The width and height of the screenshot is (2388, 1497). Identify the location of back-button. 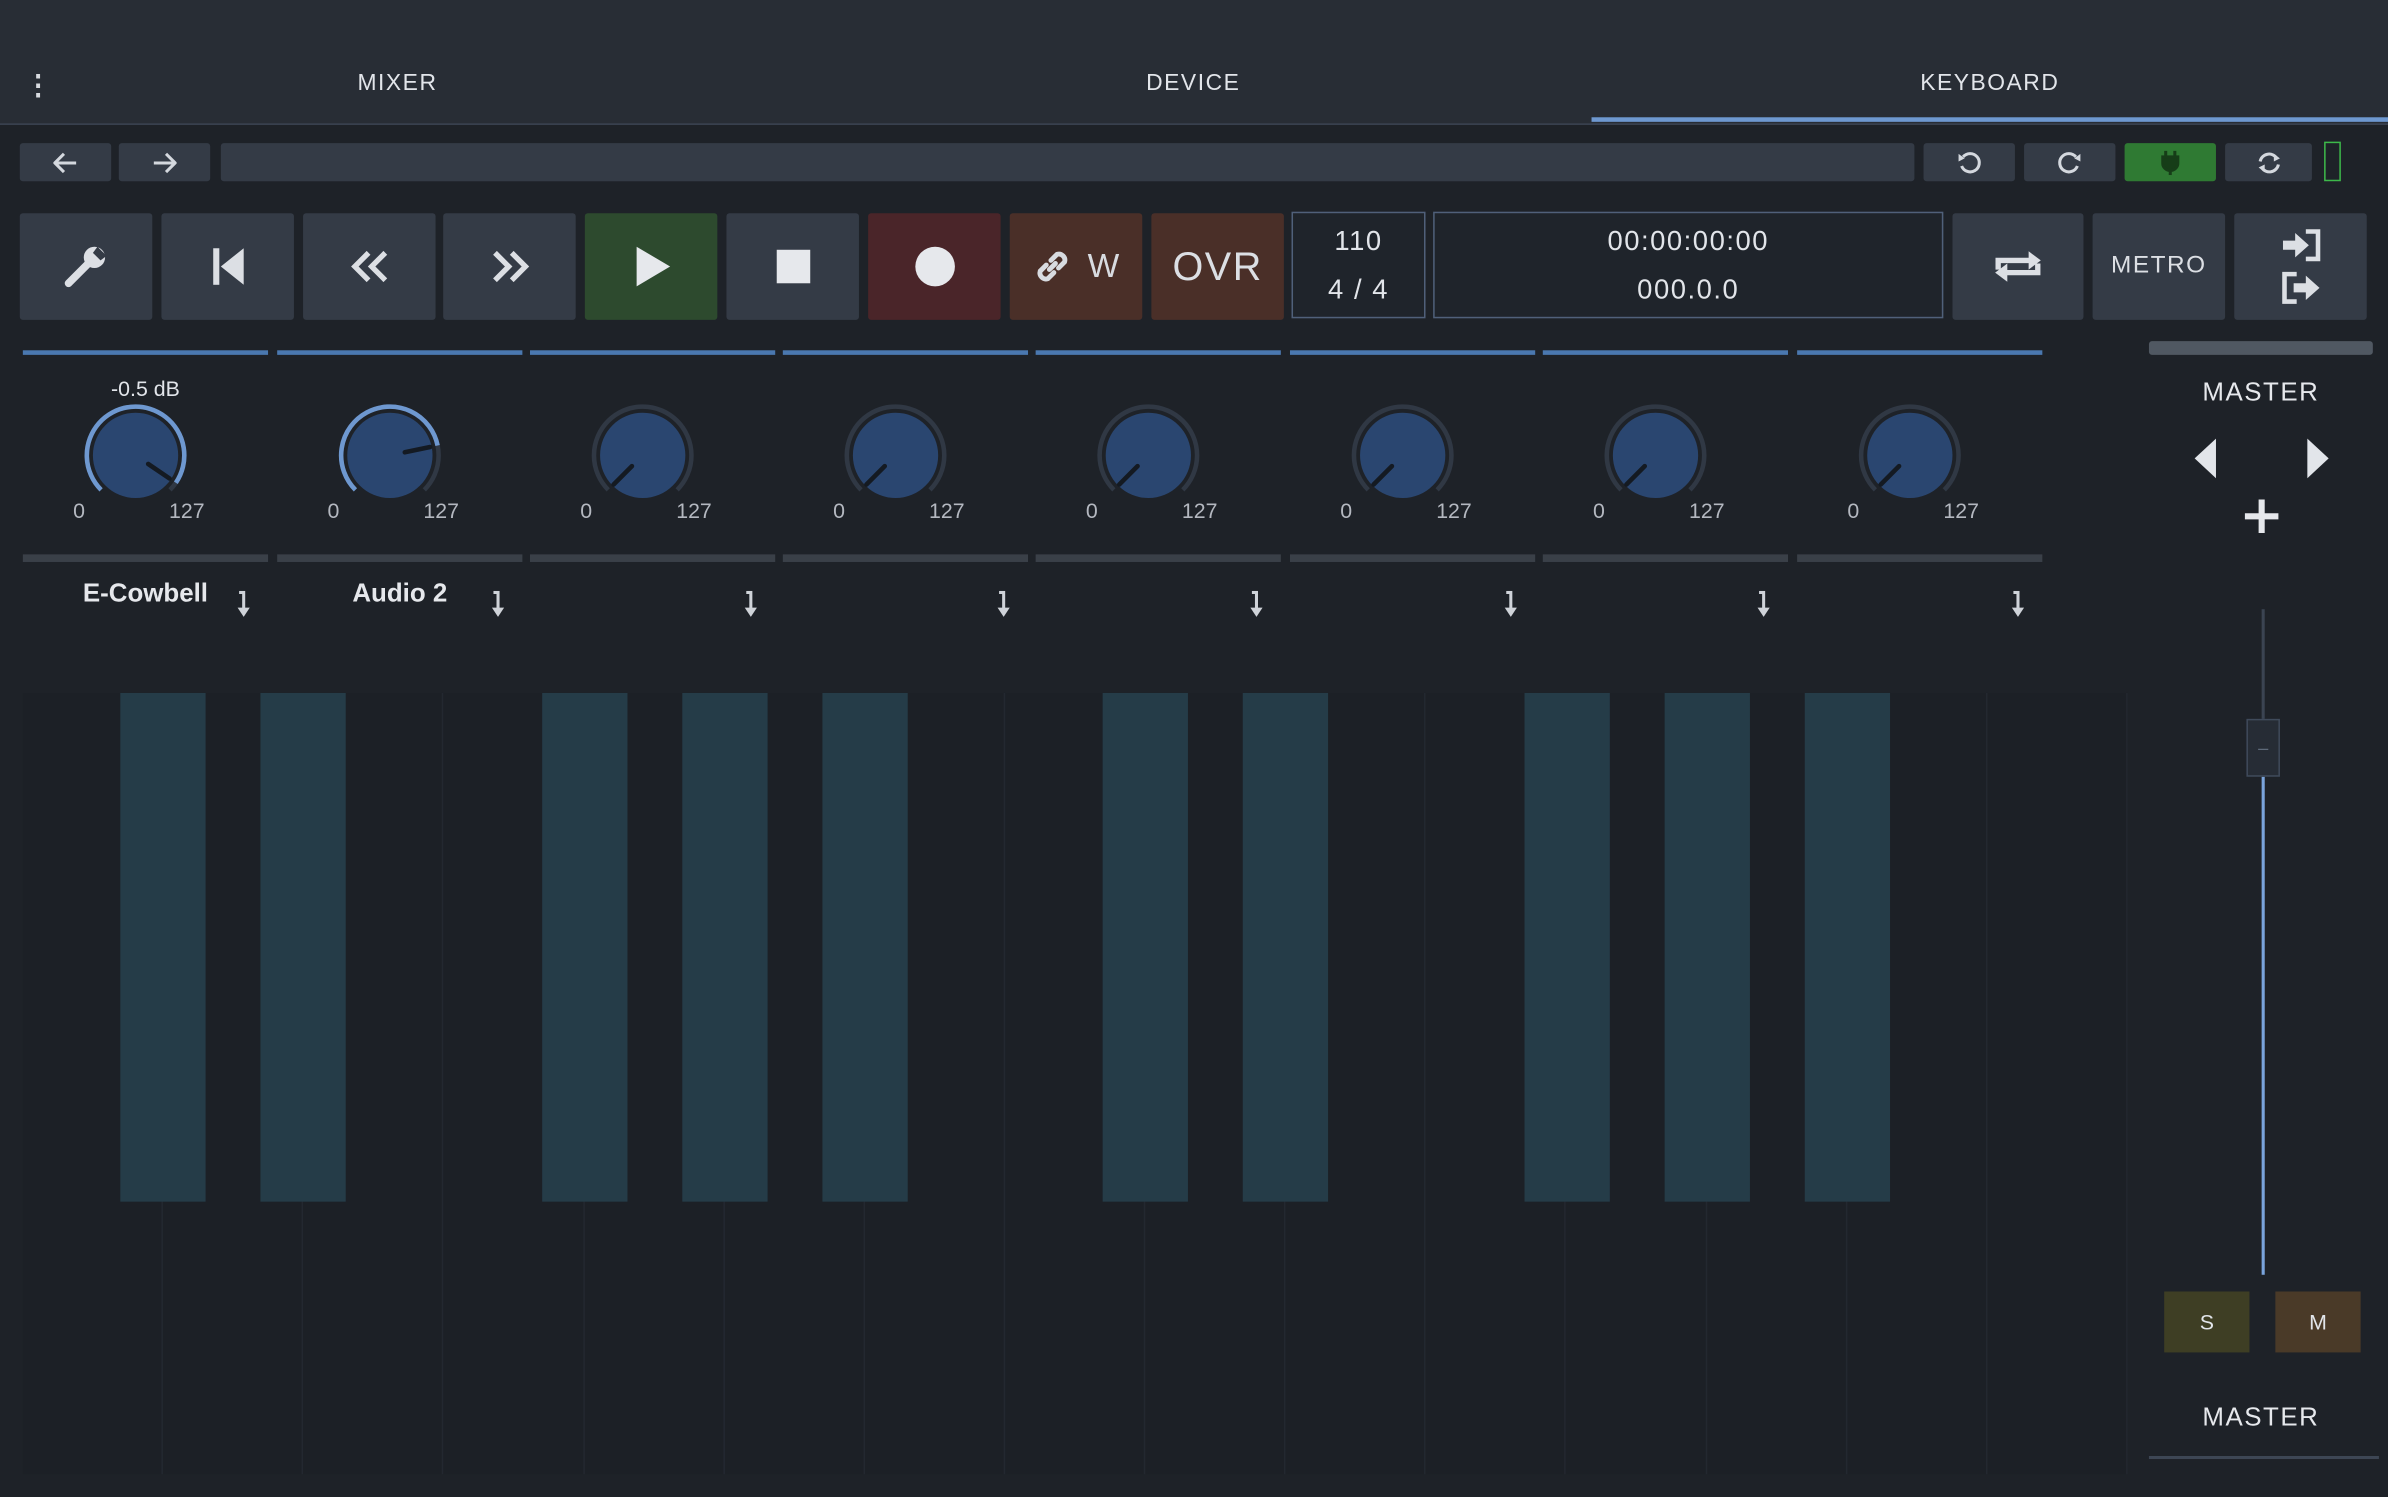
(65, 162).